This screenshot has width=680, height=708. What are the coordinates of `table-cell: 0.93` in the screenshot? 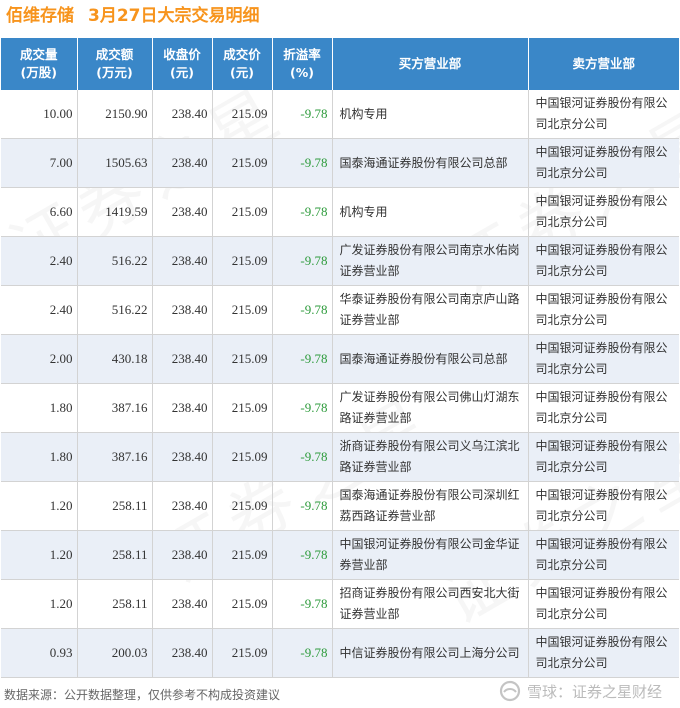 It's located at (39, 653).